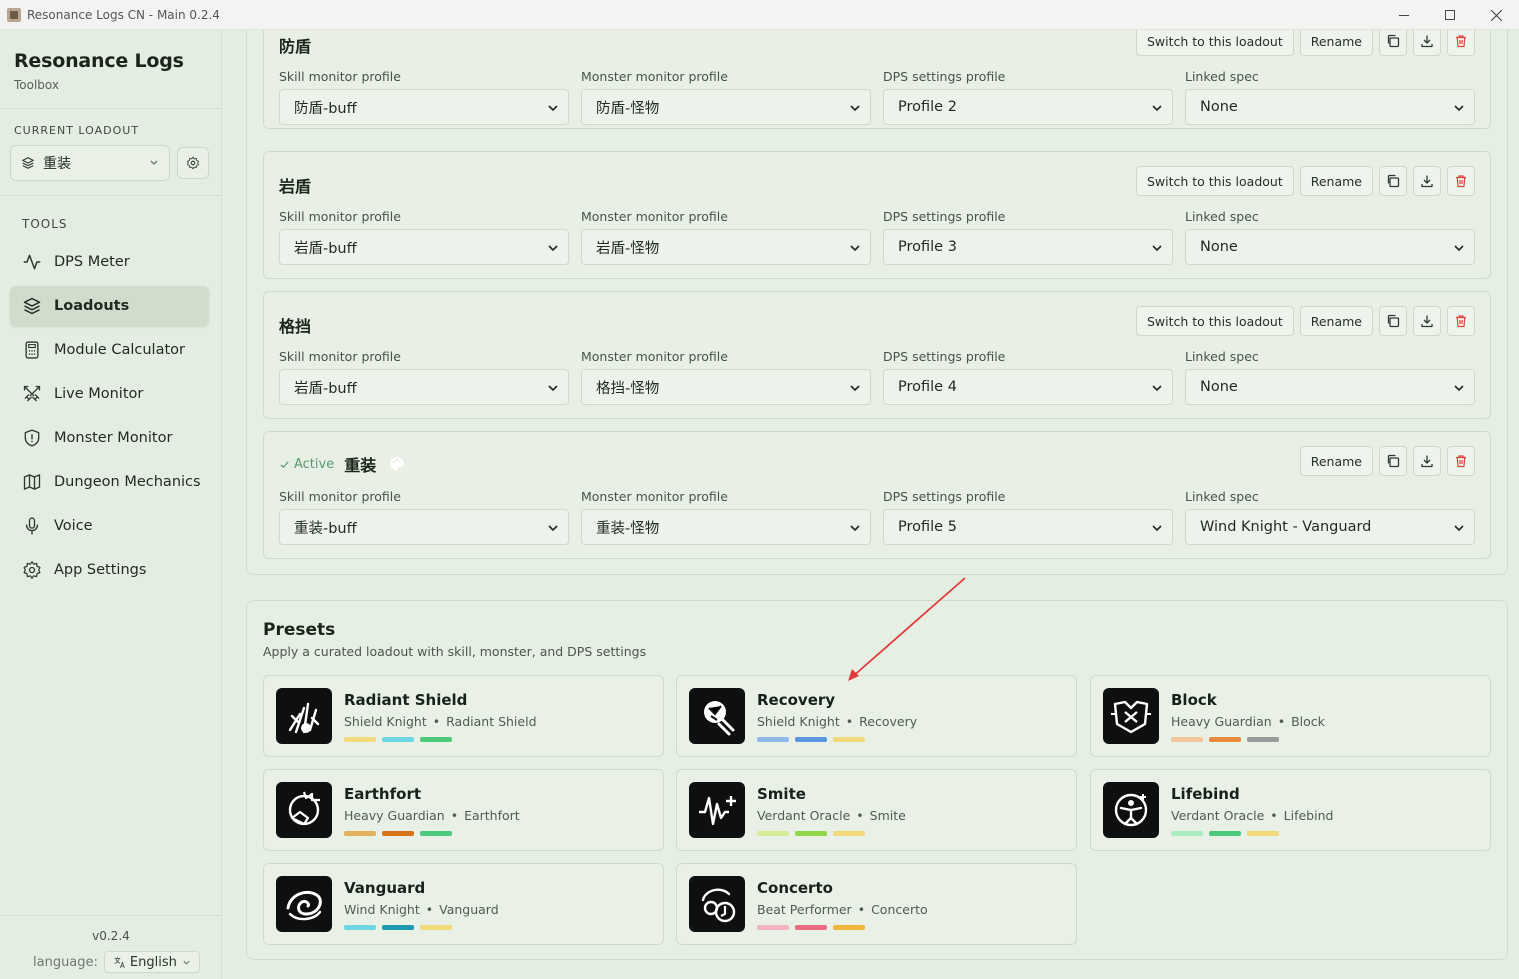  I want to click on smite-icon, so click(717, 810).